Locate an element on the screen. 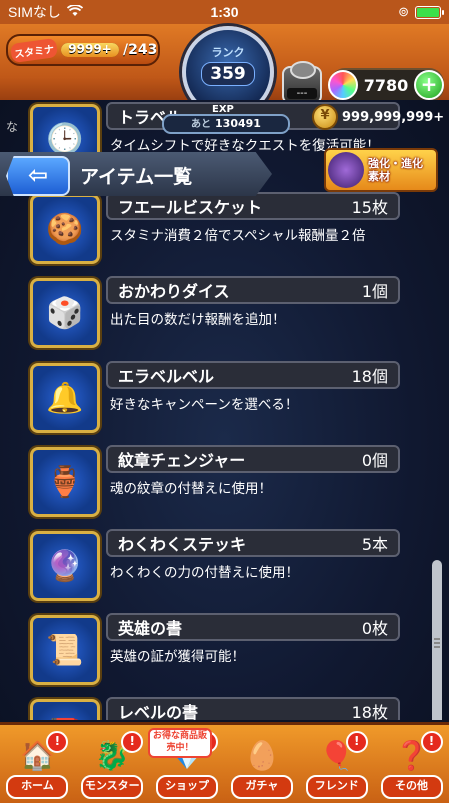 This screenshot has height=803, width=449. item-icon: 📜 is located at coordinates (65, 650).